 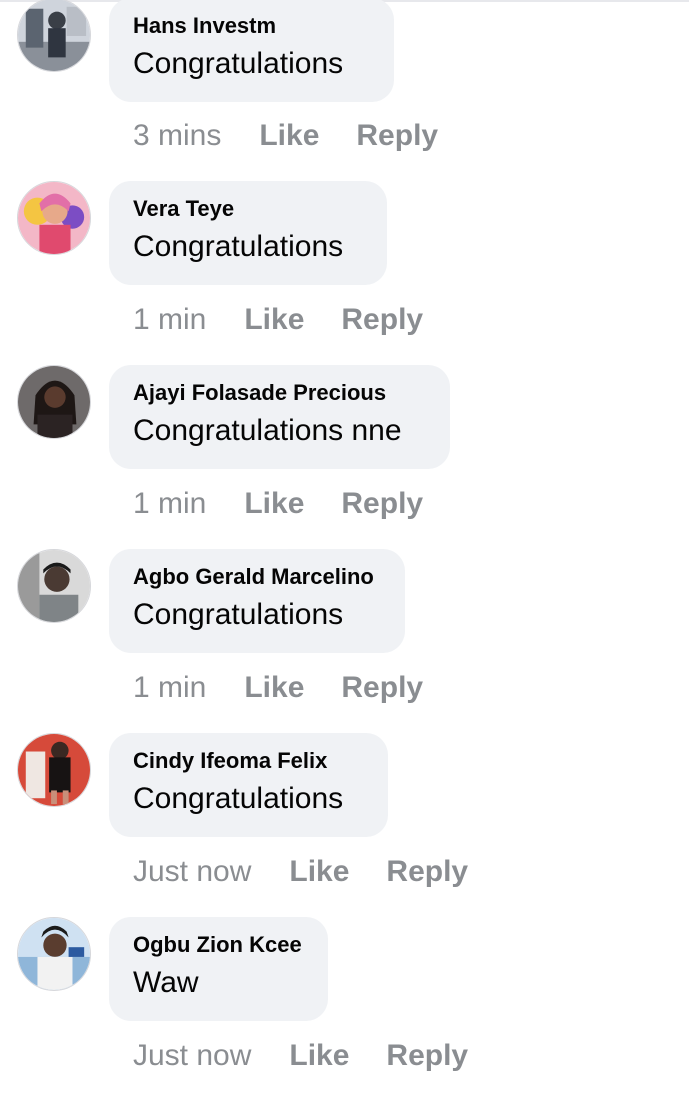 I want to click on comment-bubble: Agbo Gerald Marcelino Congratulations, so click(x=257, y=601).